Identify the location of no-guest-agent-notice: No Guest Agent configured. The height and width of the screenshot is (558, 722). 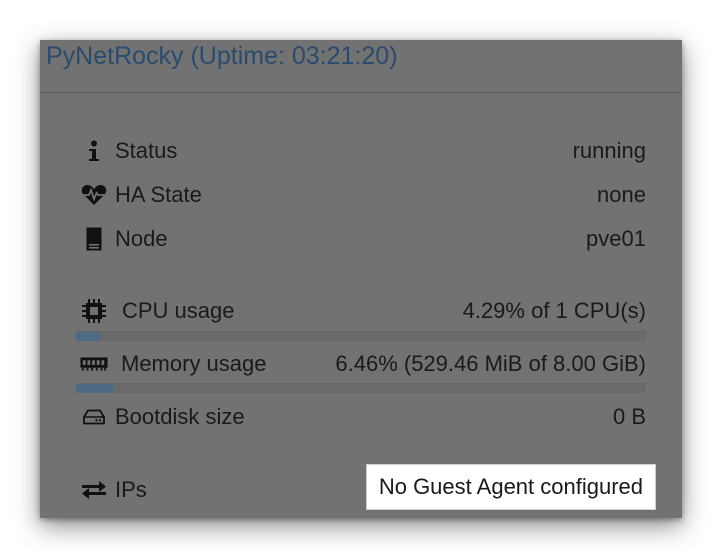
(510, 487).